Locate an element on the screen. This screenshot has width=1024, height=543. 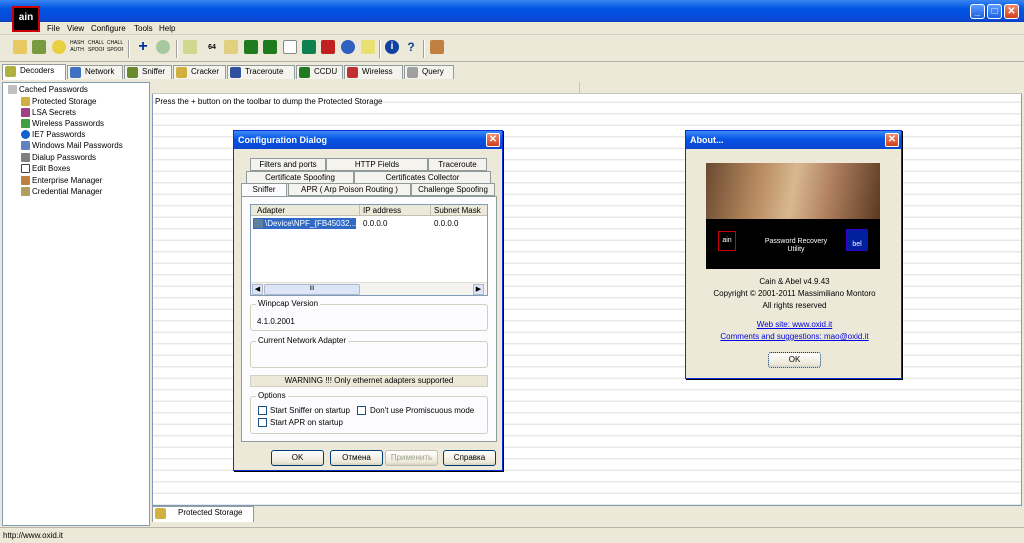
tree-item-edit-boxes: Edit Boxes is located at coordinates (45, 168).